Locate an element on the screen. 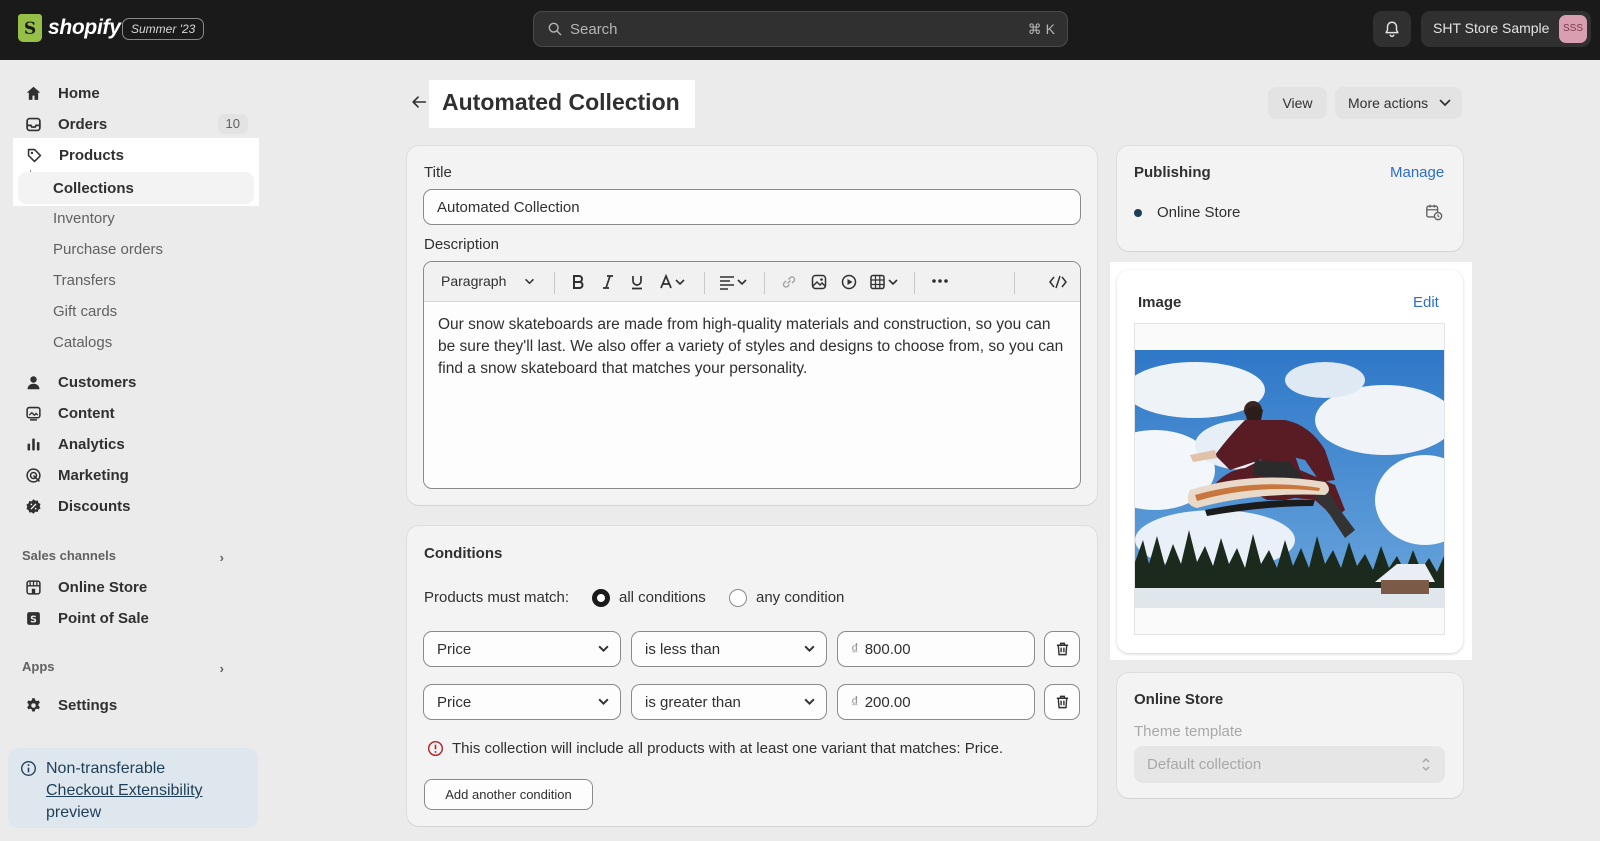  condition-operator-select: is greater than is located at coordinates (729, 702).